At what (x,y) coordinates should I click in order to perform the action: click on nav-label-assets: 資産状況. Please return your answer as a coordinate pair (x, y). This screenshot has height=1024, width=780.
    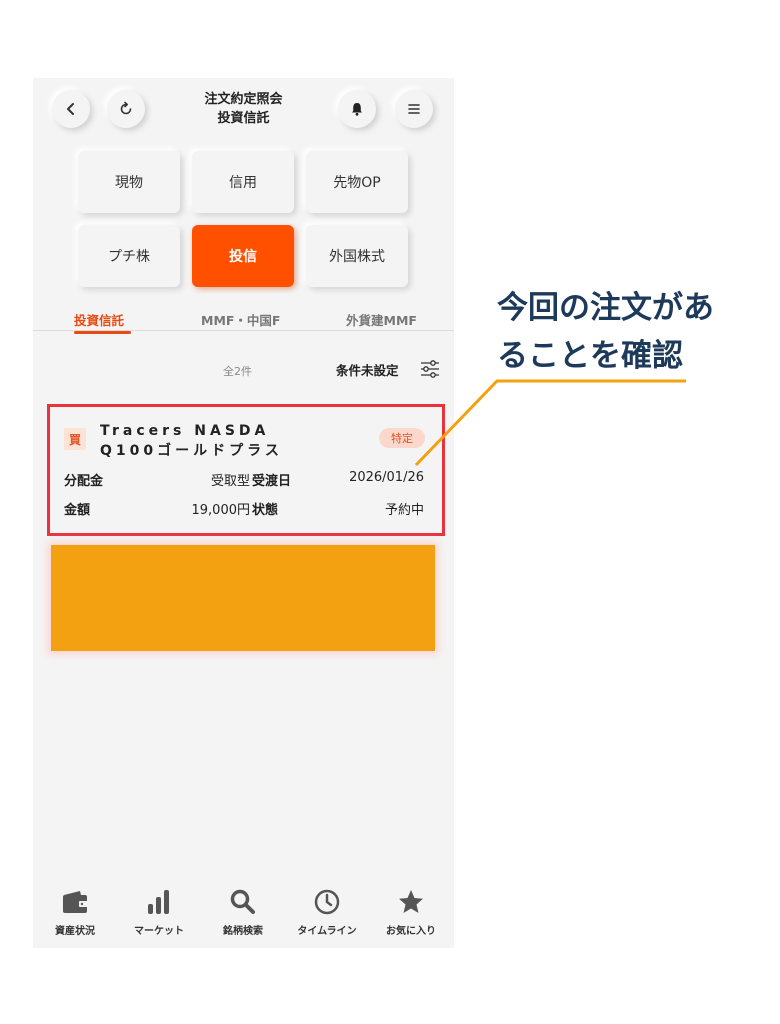
    Looking at the image, I should click on (75, 931).